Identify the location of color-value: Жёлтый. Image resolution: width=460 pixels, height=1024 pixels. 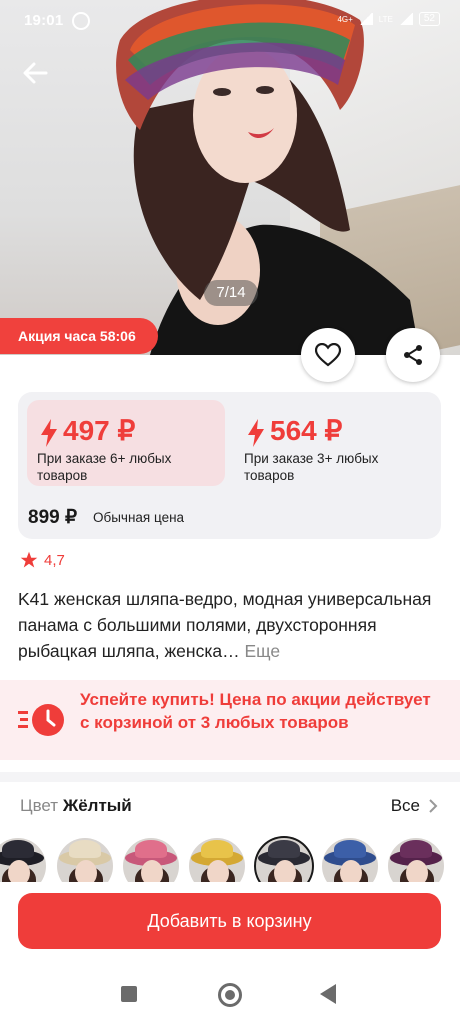
(97, 805).